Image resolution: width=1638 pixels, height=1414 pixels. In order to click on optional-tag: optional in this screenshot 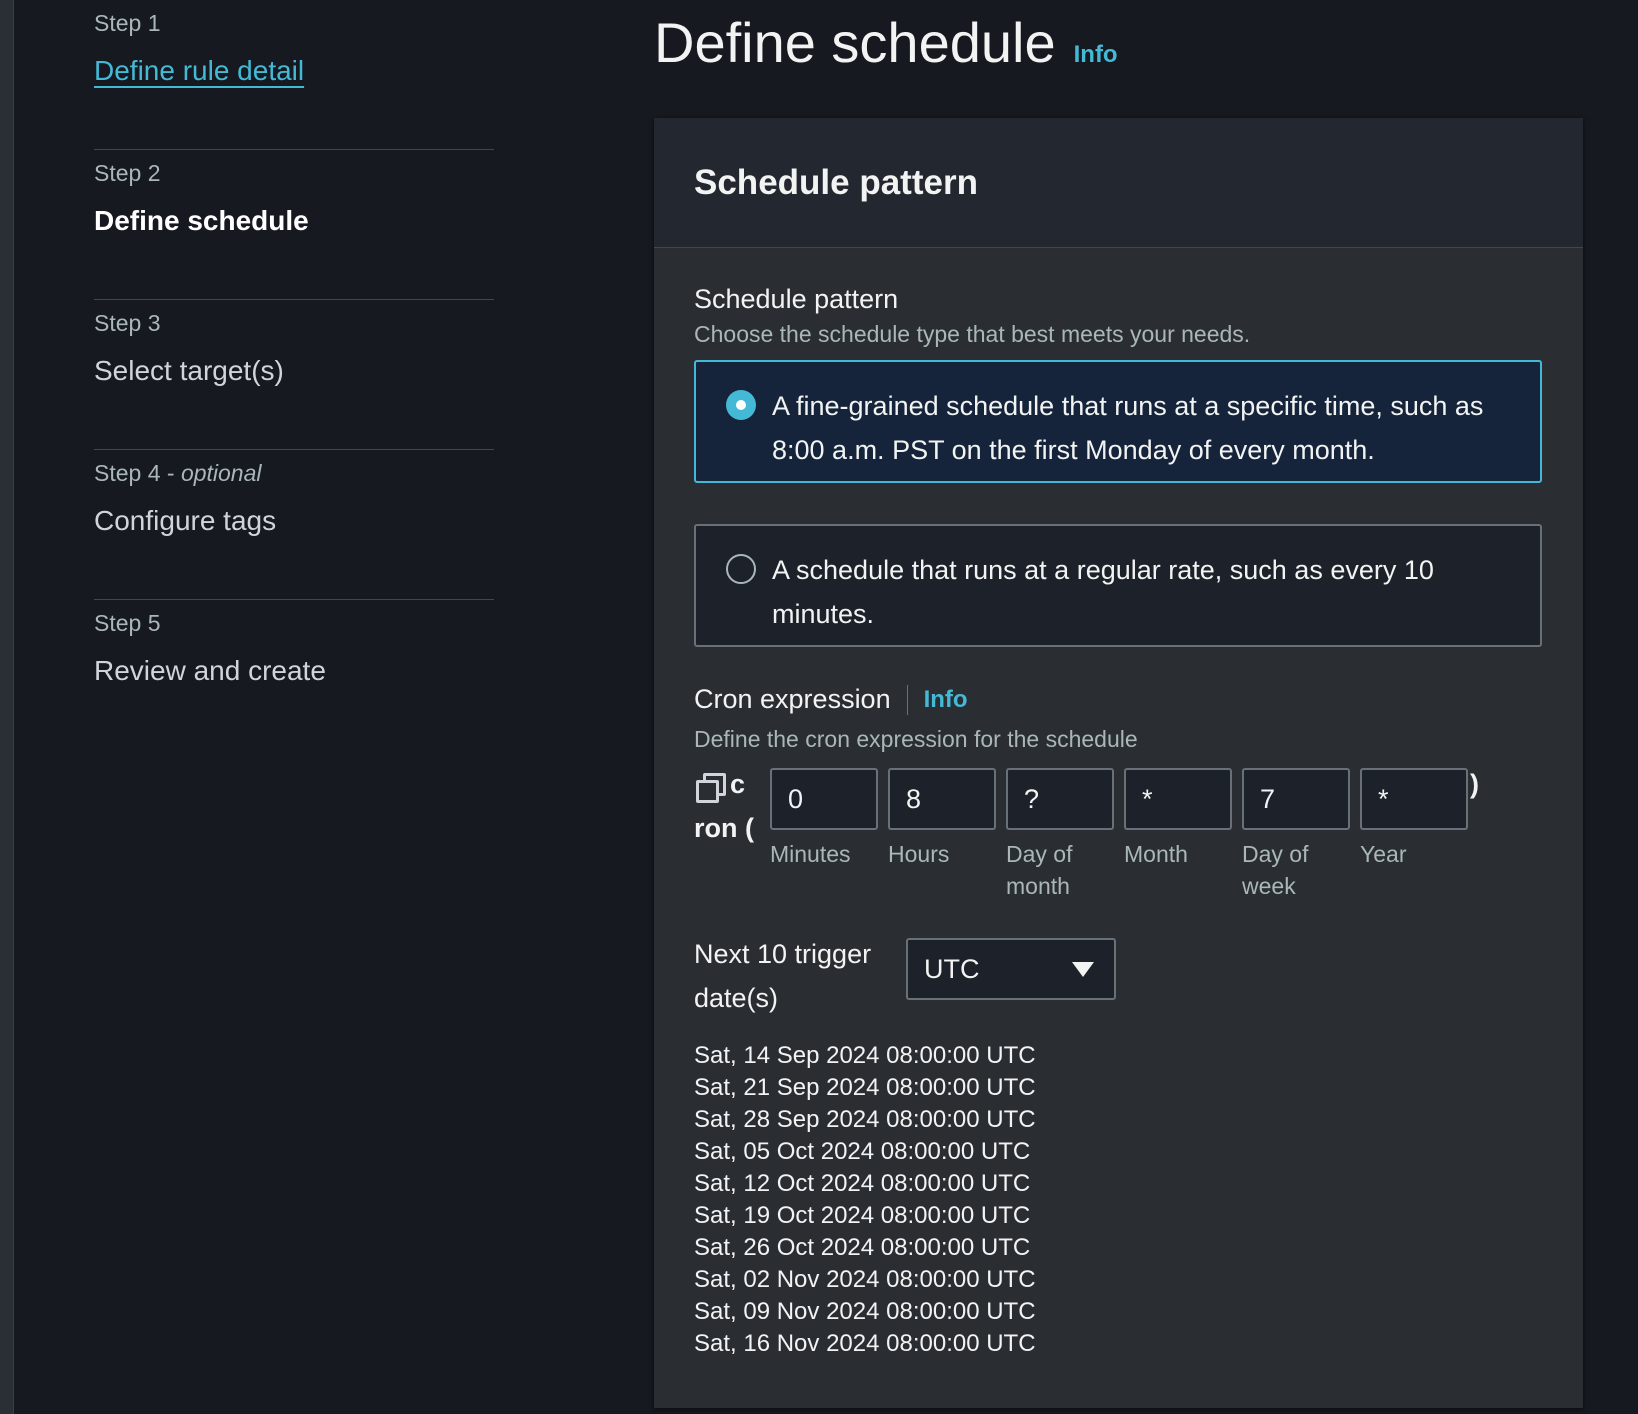, I will do `click(221, 473)`.